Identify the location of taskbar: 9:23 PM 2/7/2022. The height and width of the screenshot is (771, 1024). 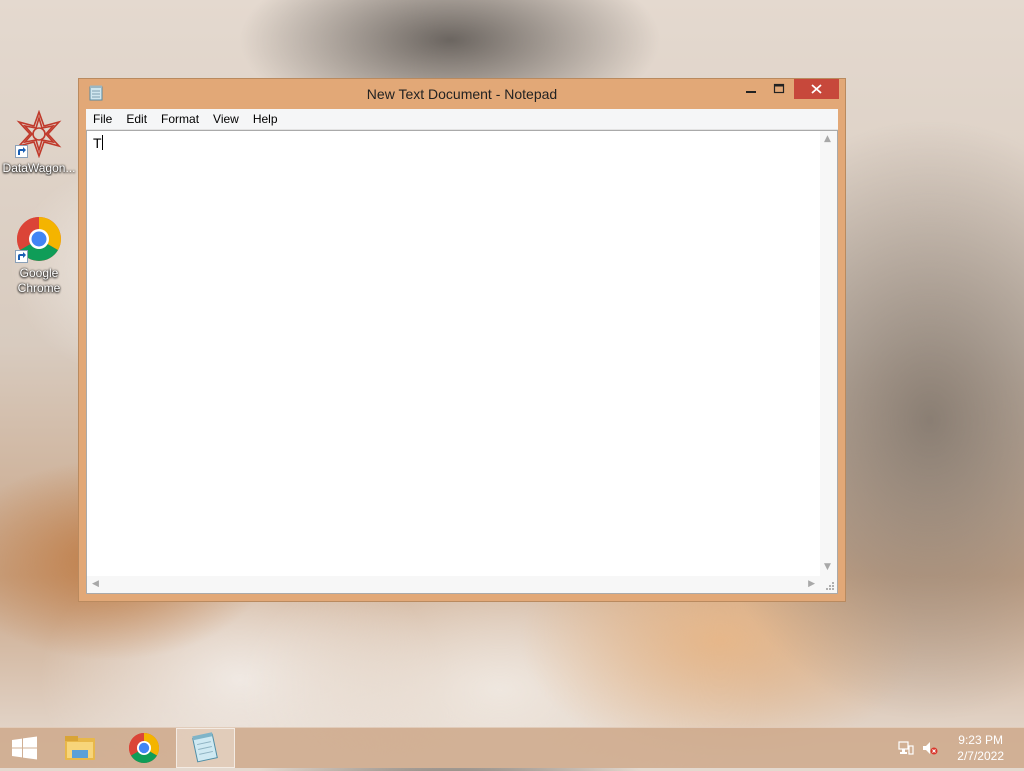
(512, 747).